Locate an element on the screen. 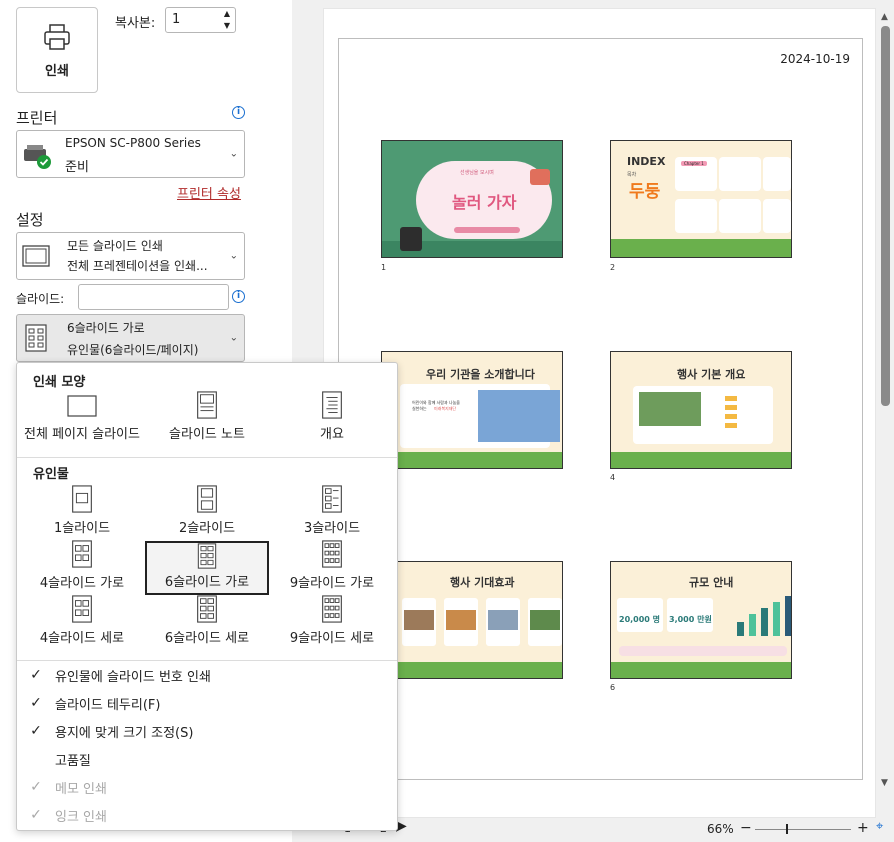 The width and height of the screenshot is (894, 842). handout-3-option: 3슬라이드 is located at coordinates (332, 512).